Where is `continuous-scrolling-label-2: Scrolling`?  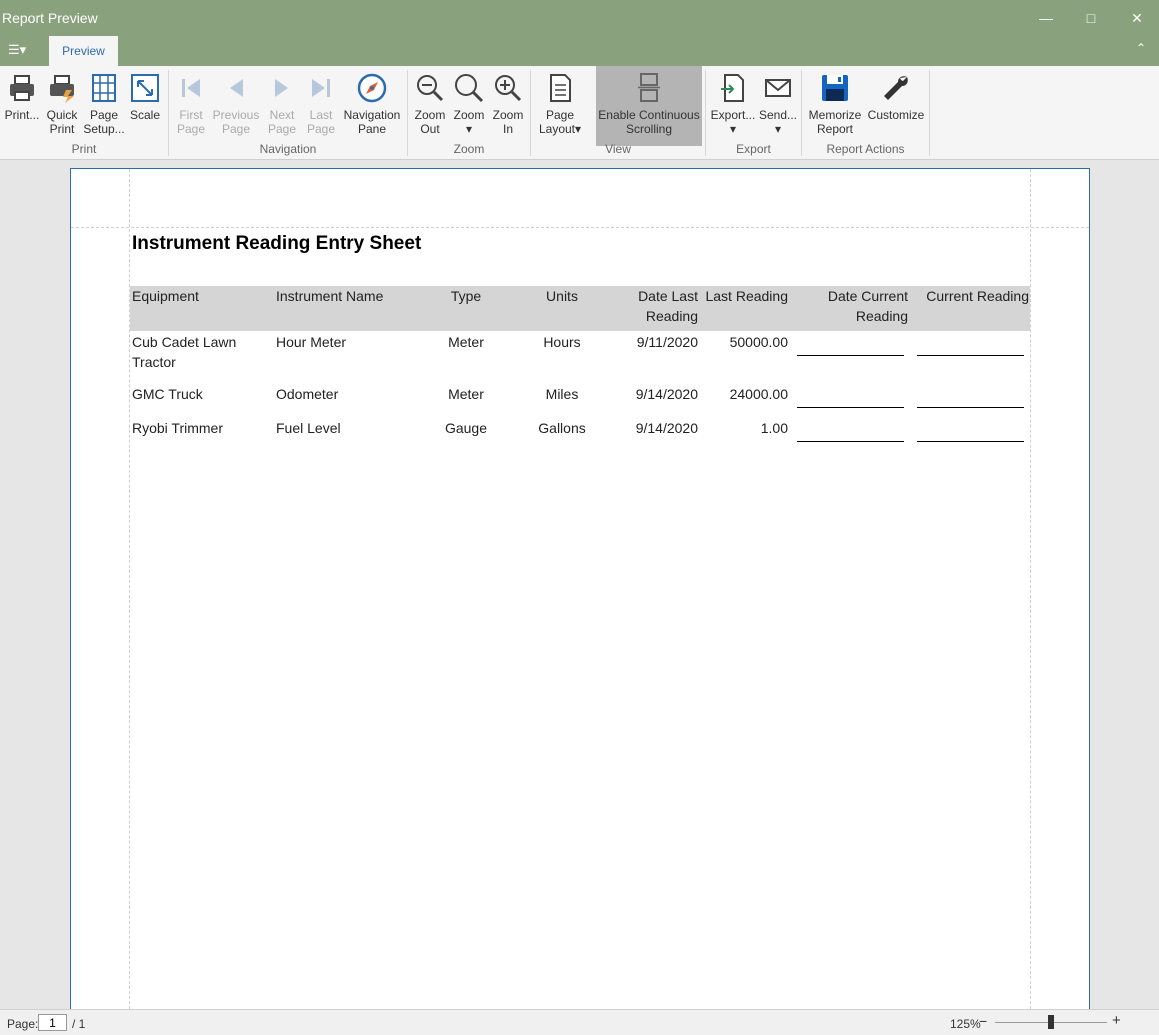 continuous-scrolling-label-2: Scrolling is located at coordinates (649, 129).